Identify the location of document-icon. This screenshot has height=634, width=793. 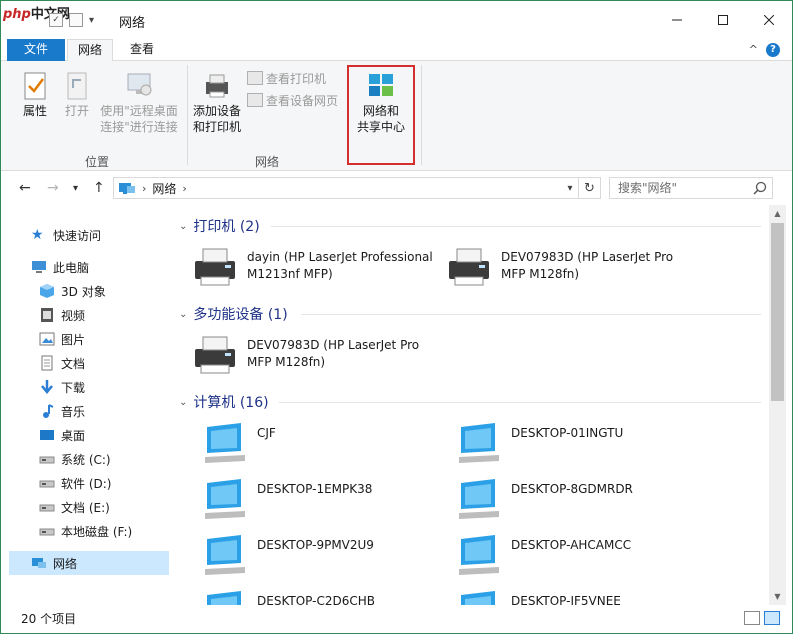
(47, 363).